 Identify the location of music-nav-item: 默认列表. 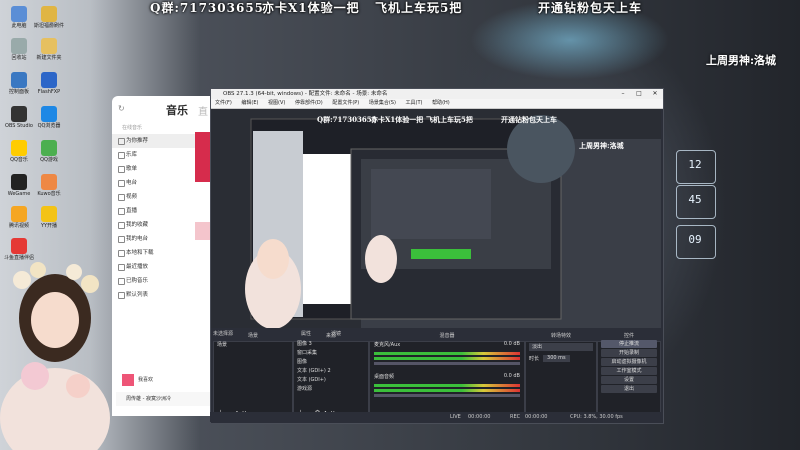
(163, 295).